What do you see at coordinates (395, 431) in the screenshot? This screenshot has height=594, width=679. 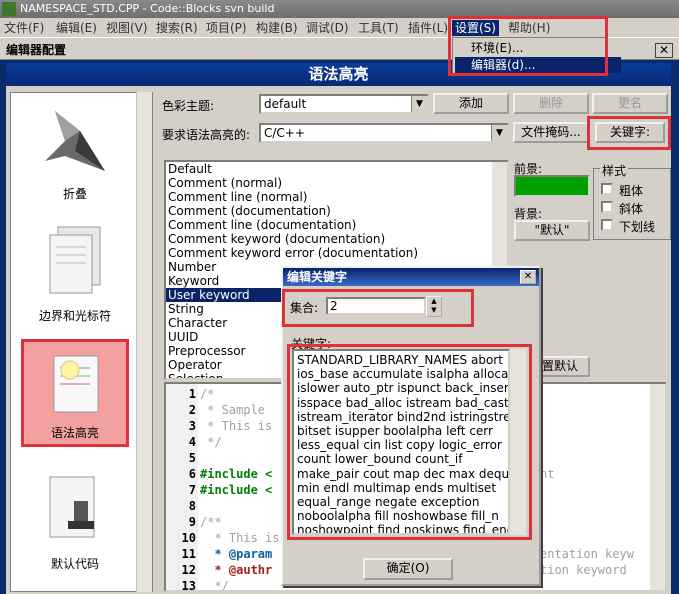 I see `keyword-line: bitset isupper boolalpha left cerr` at bounding box center [395, 431].